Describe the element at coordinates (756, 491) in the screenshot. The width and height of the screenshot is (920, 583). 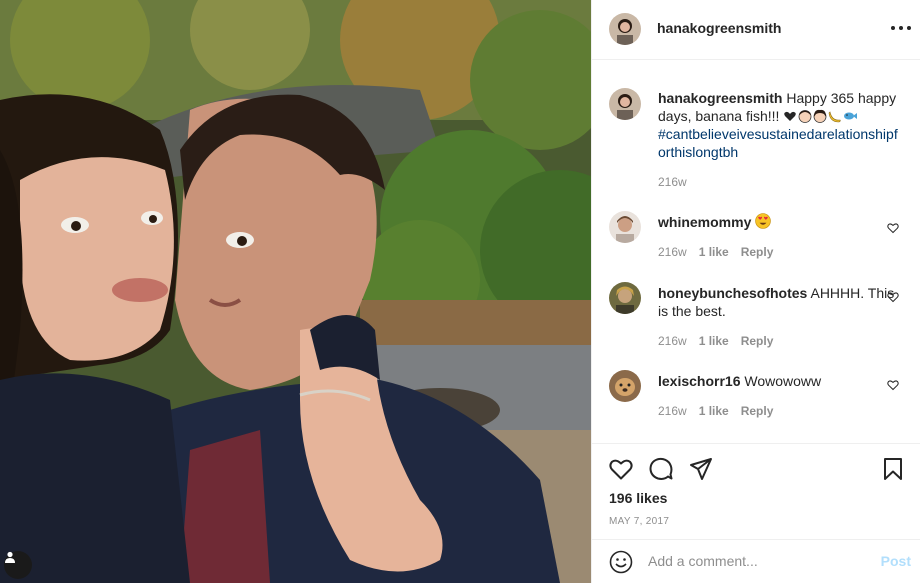
I see `post-actions: 196 likes MAY 7, 2017` at that location.